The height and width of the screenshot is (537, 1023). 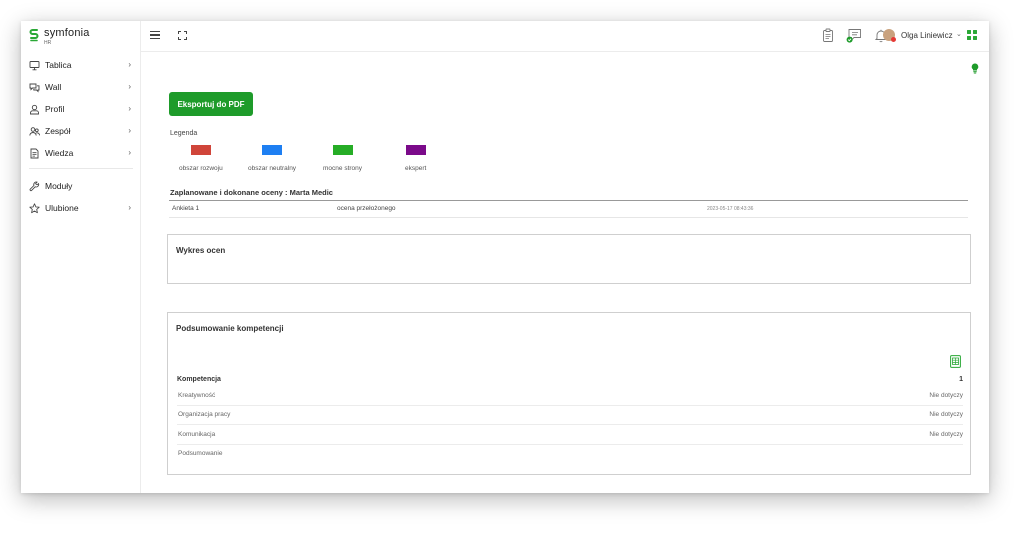 I want to click on logo: symfonia HR, so click(x=79, y=38).